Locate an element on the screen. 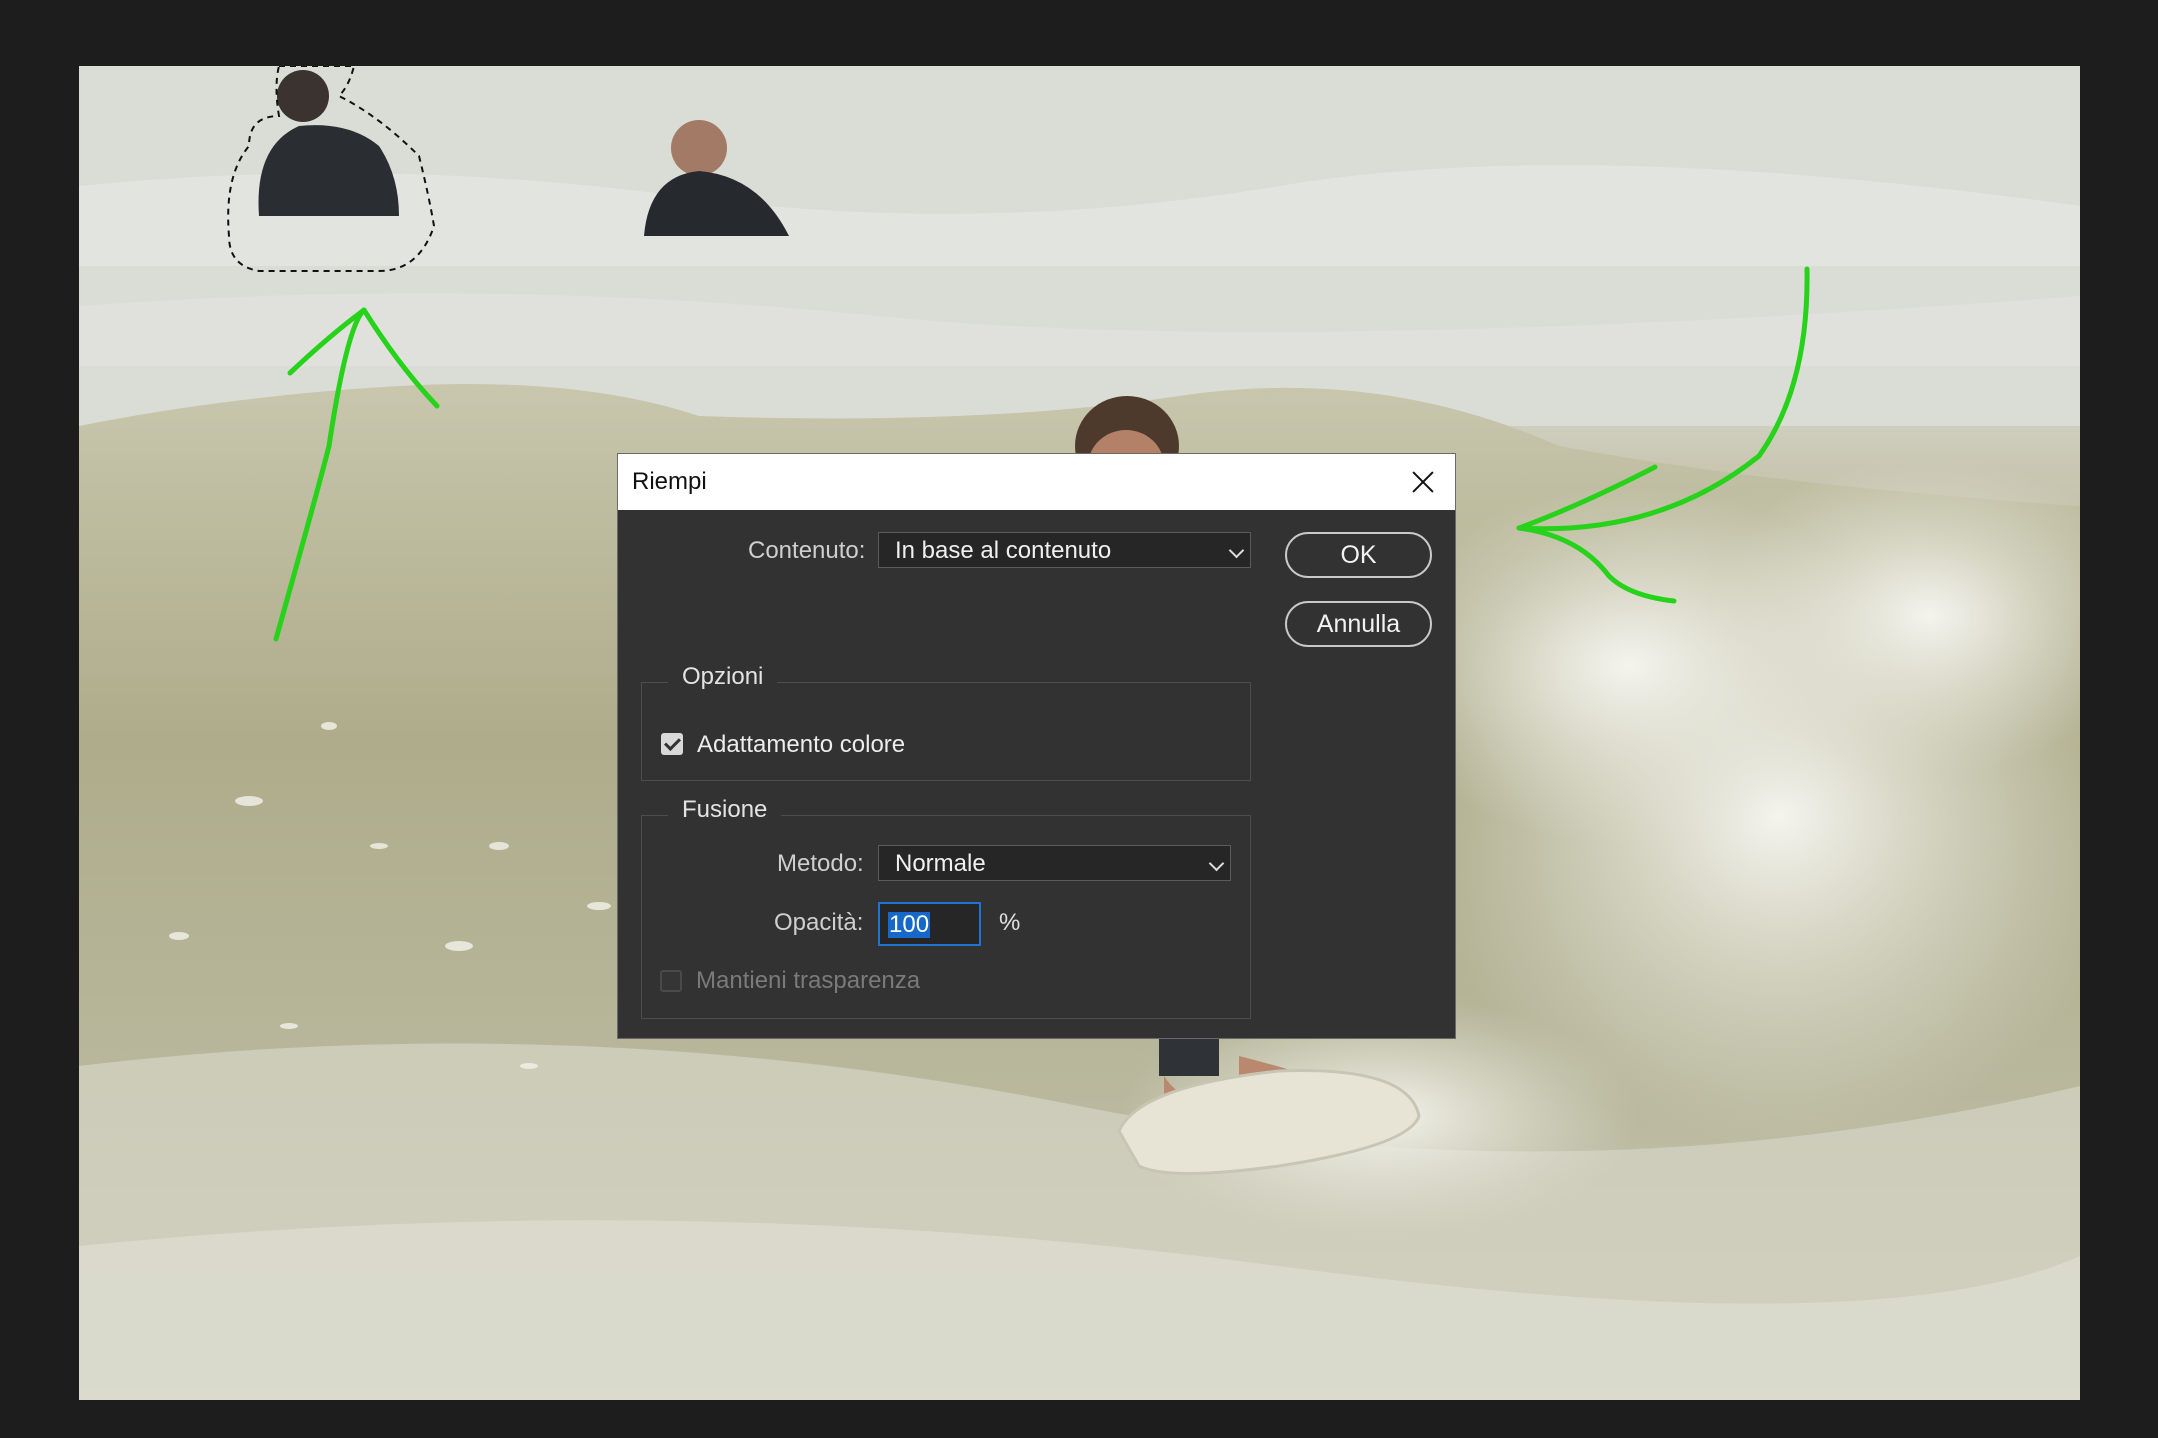  content-label: Contenuto: is located at coordinates (807, 550).